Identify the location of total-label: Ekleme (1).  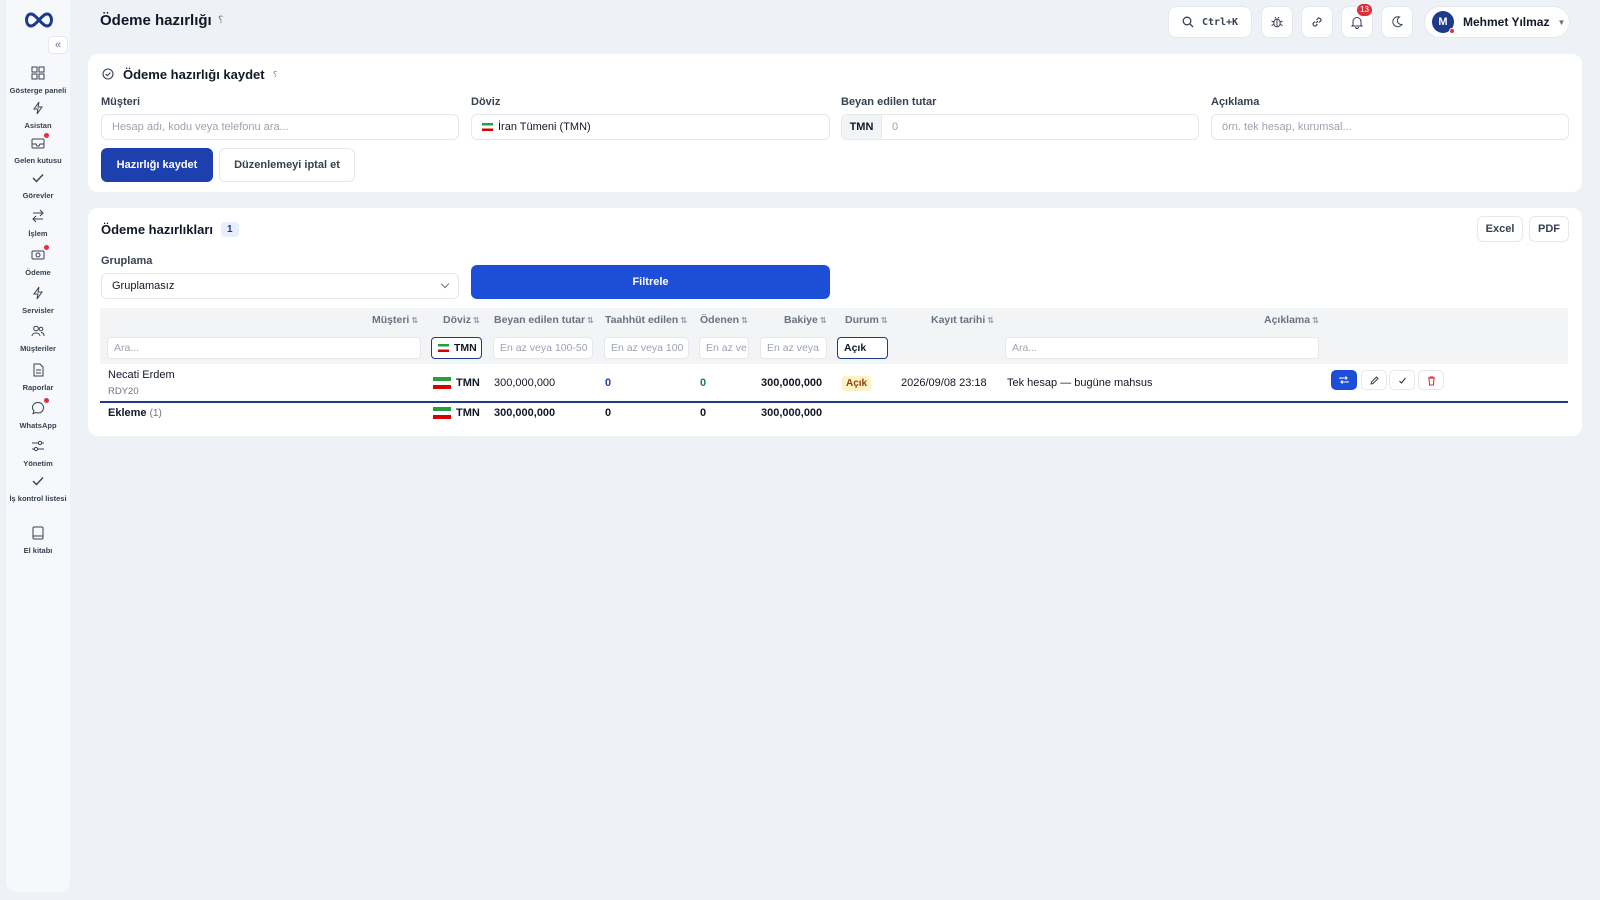
(135, 413).